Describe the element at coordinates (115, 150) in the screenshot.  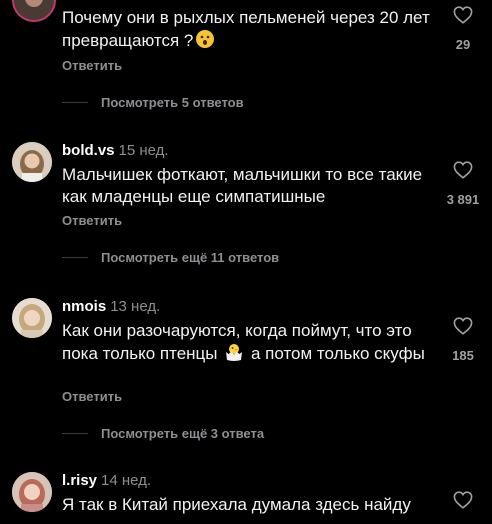
I see `comment-meta: bold.vs 15 нед.` at that location.